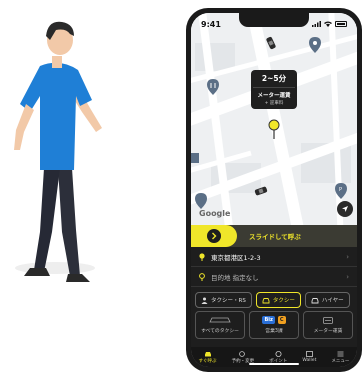  I want to click on eta-fee-note: + 迎車料, so click(274, 103).